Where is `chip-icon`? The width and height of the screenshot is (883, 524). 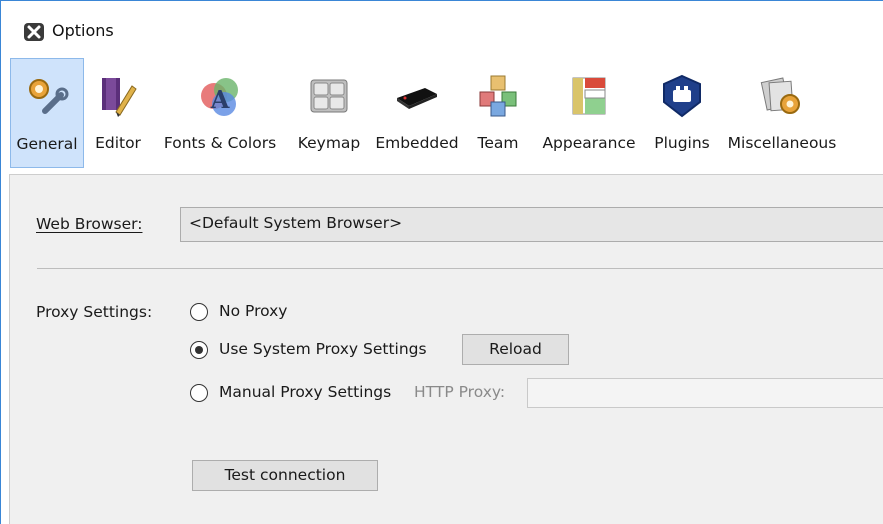 chip-icon is located at coordinates (417, 98).